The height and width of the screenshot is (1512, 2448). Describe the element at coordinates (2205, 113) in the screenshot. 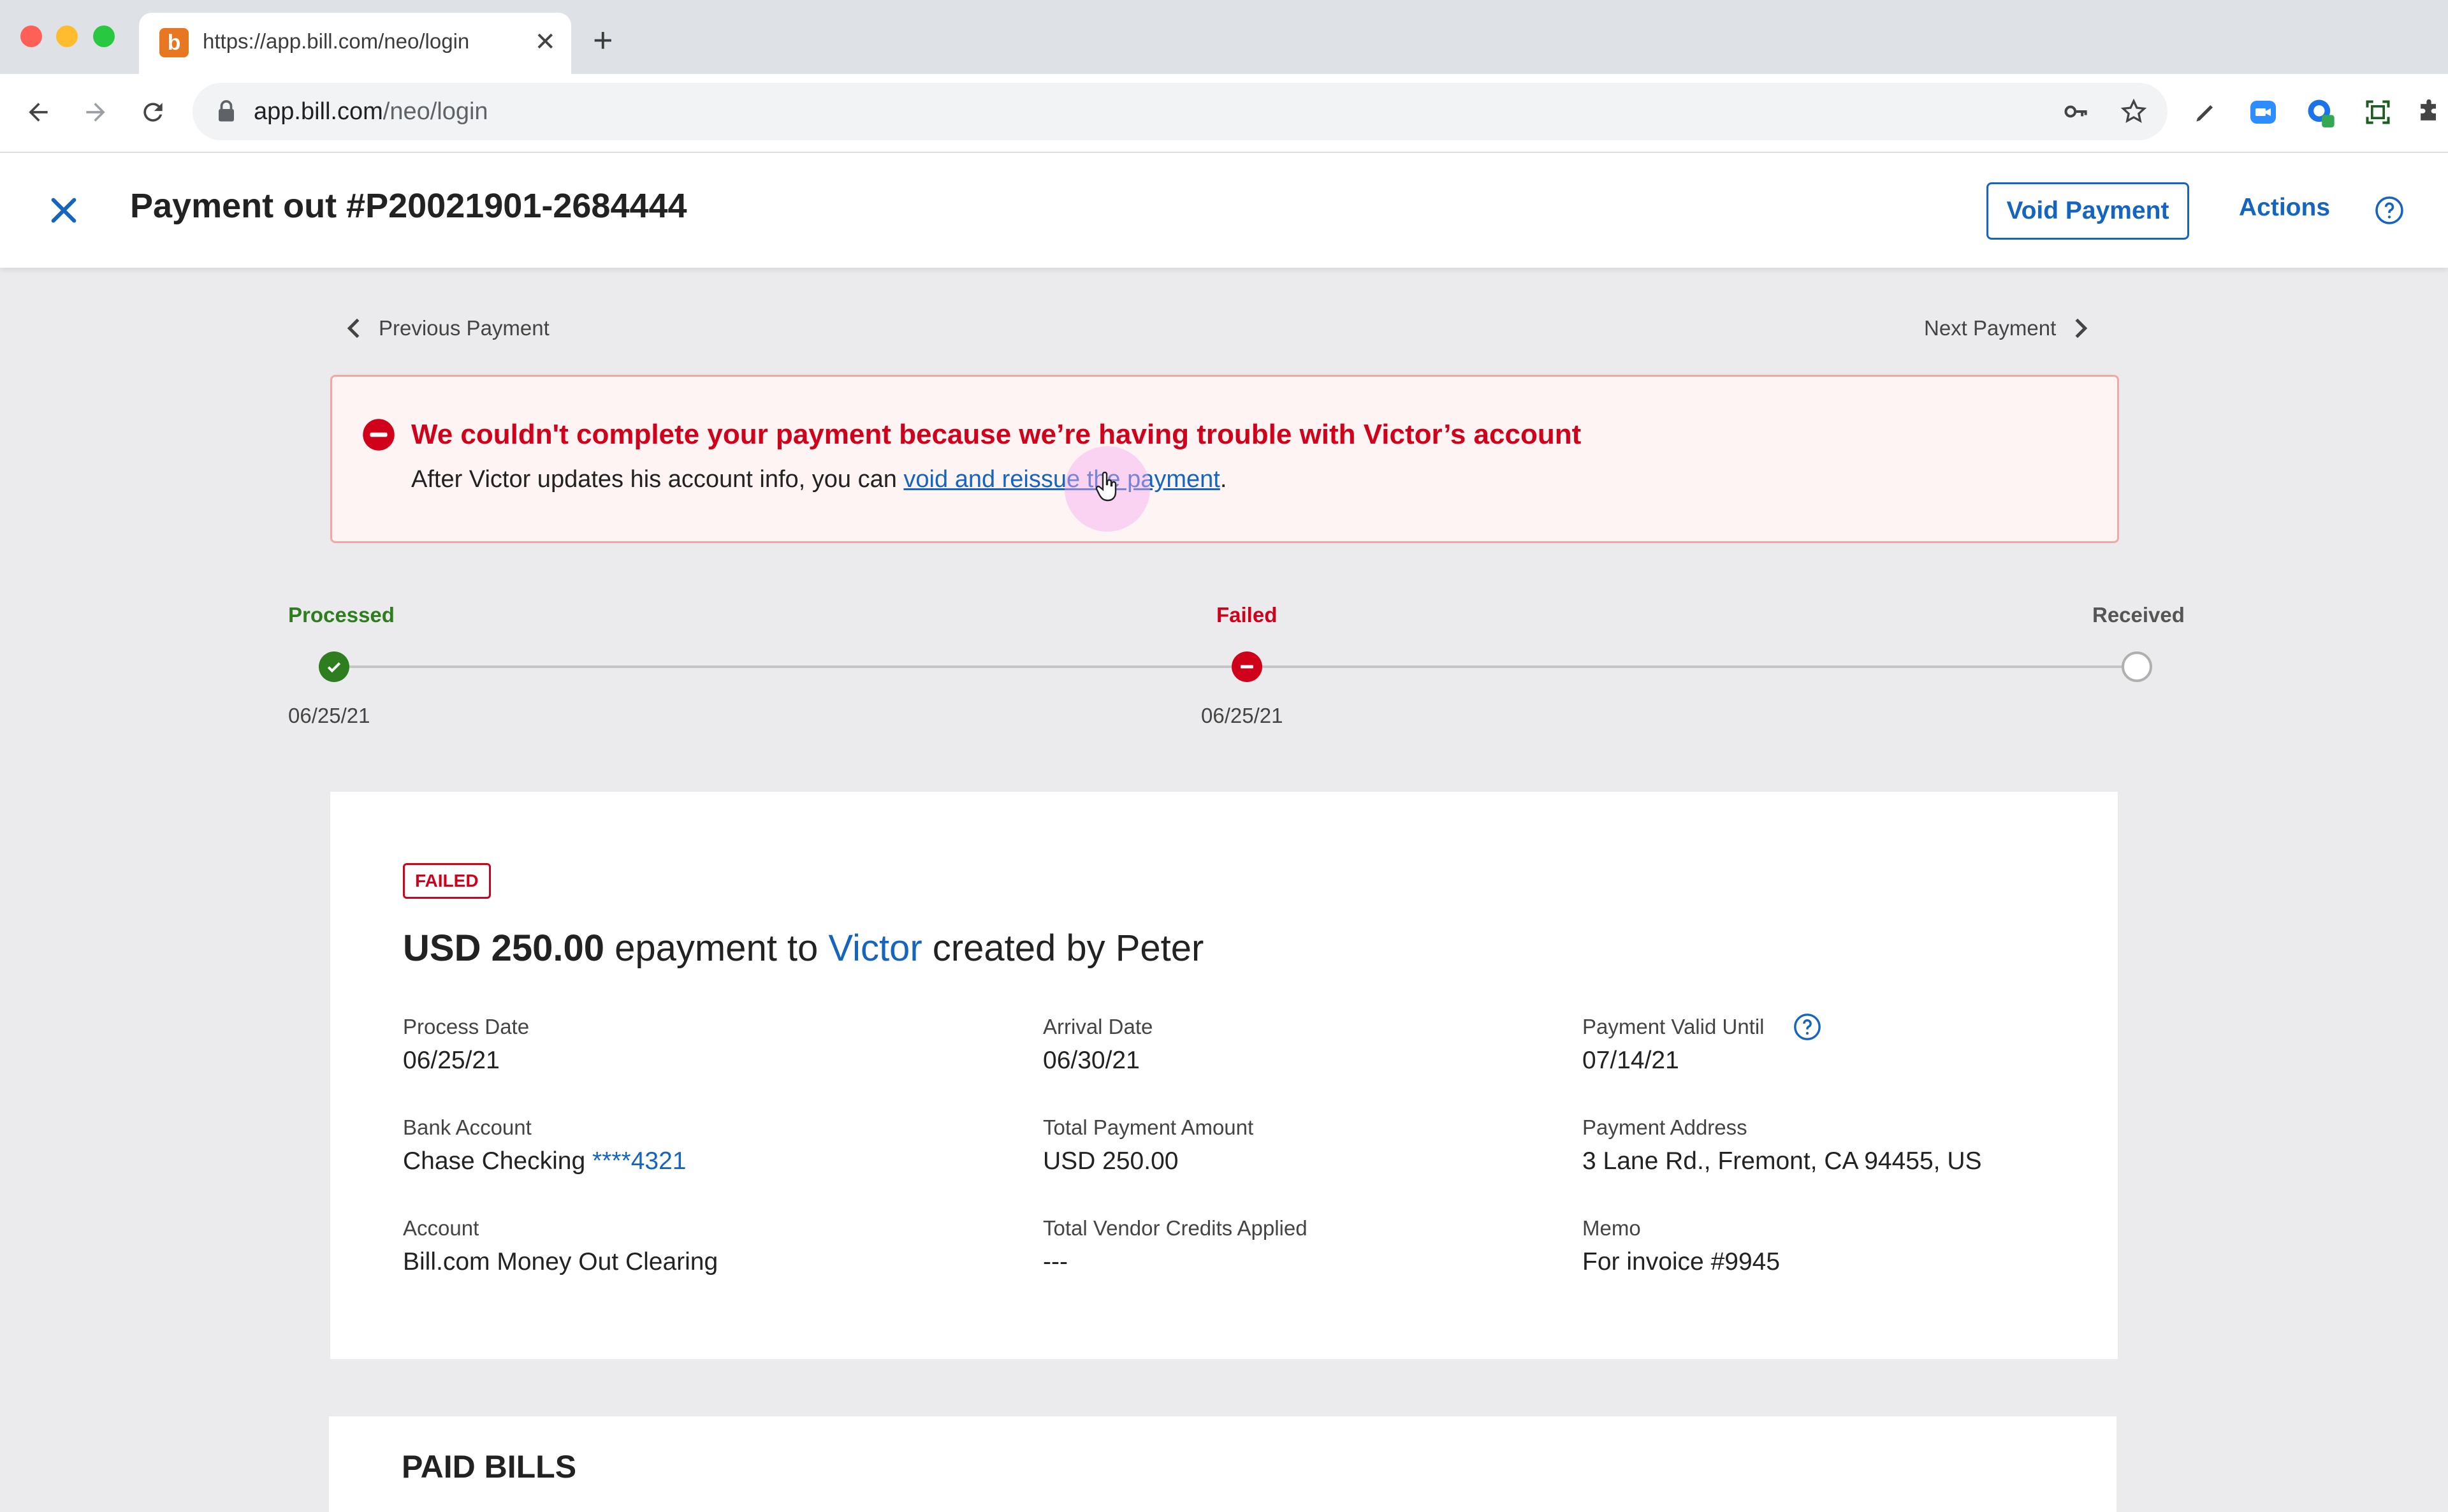

I see `pen-extension-icon` at that location.